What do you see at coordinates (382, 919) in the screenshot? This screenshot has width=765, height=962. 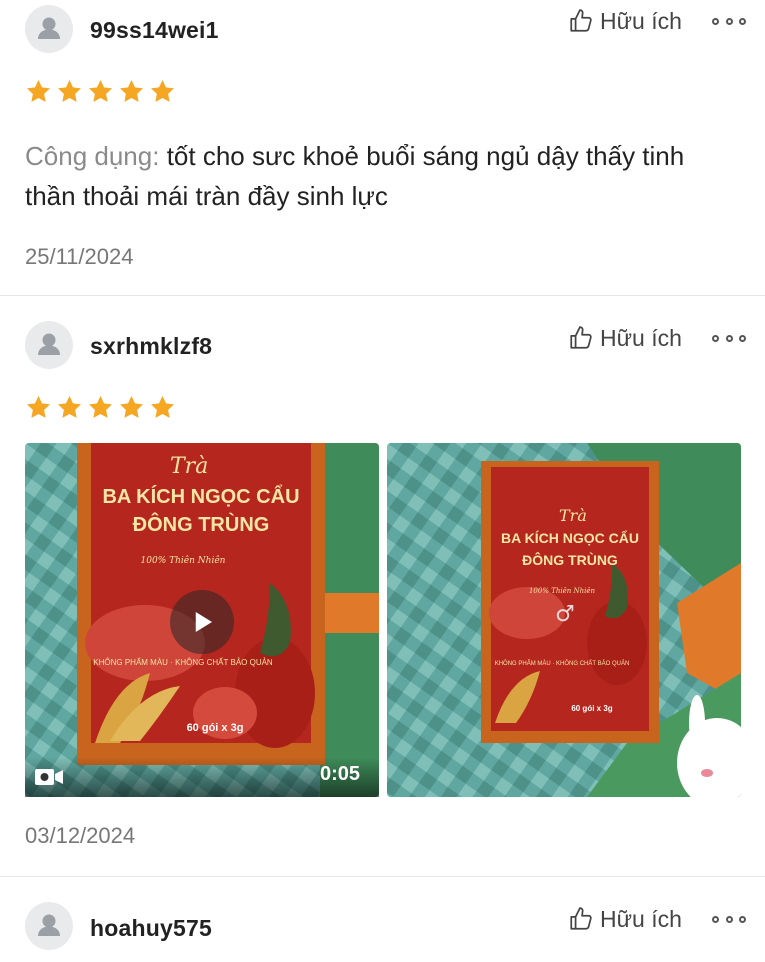 I see `review-card: hoahuy575 Hữu ích` at bounding box center [382, 919].